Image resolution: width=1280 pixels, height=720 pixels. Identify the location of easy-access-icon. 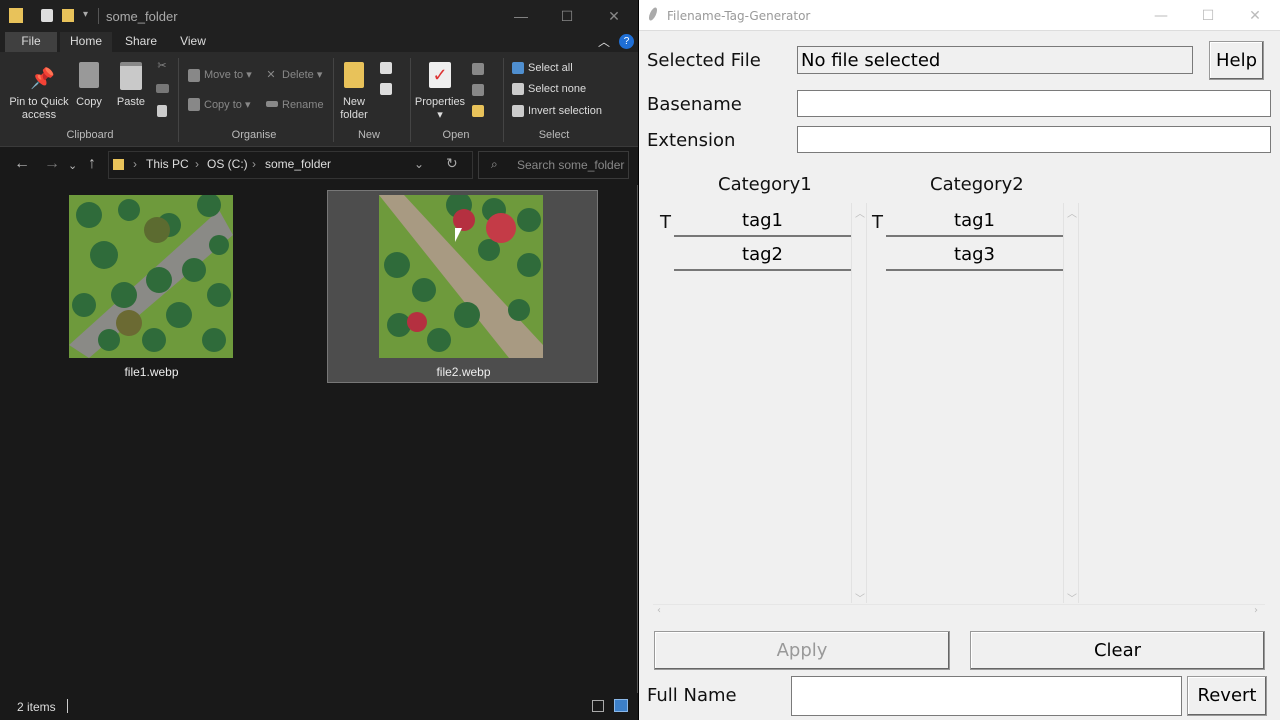
(386, 89).